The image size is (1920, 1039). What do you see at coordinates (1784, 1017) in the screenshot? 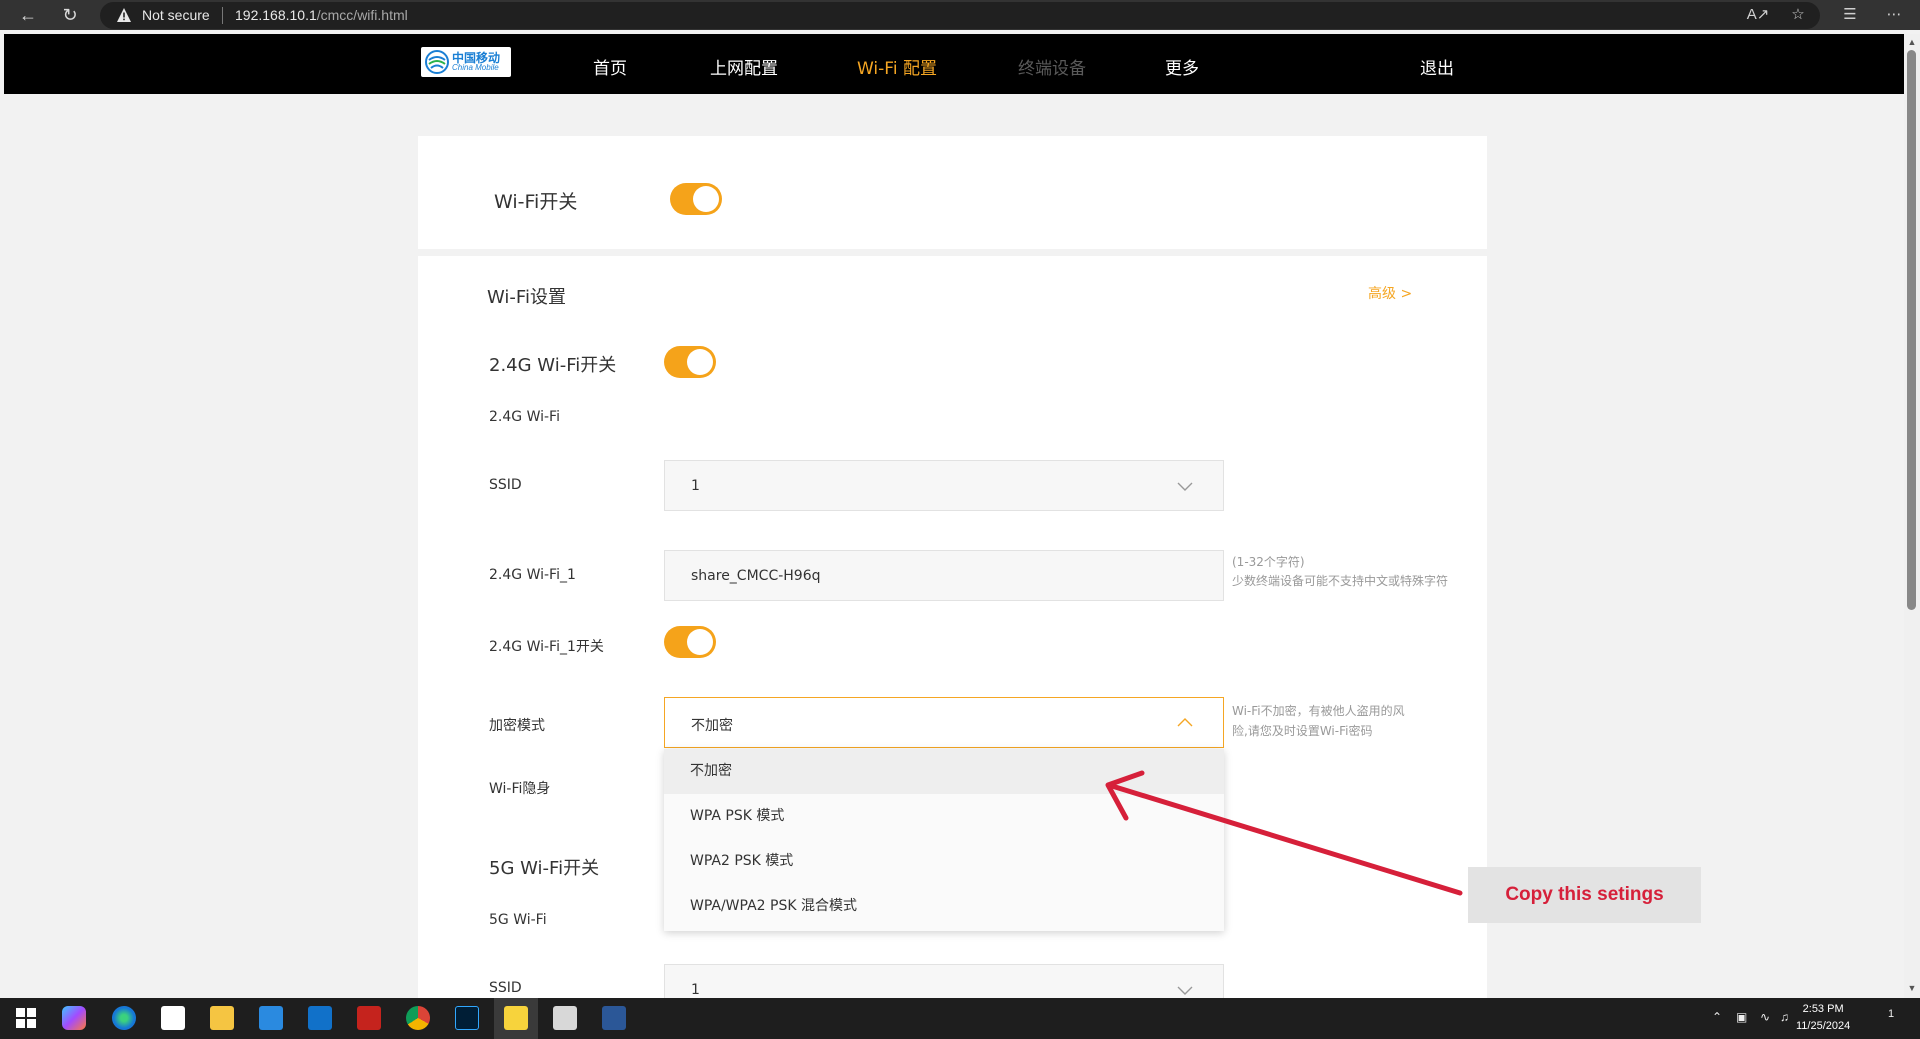
I see `tray-volume-icon: ♫` at bounding box center [1784, 1017].